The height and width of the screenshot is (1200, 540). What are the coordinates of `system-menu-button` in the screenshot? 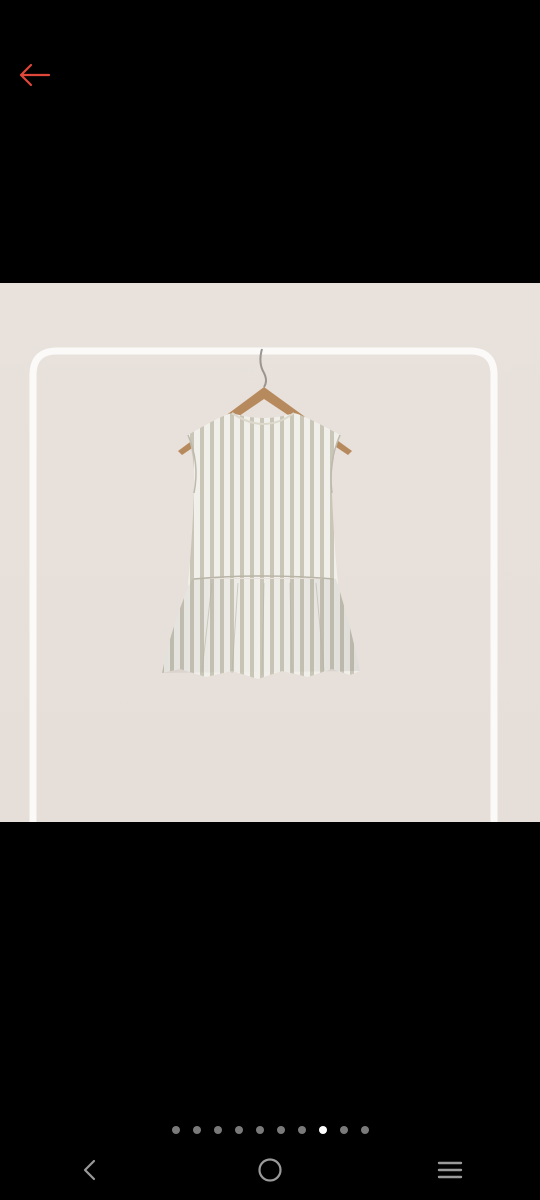 It's located at (450, 1170).